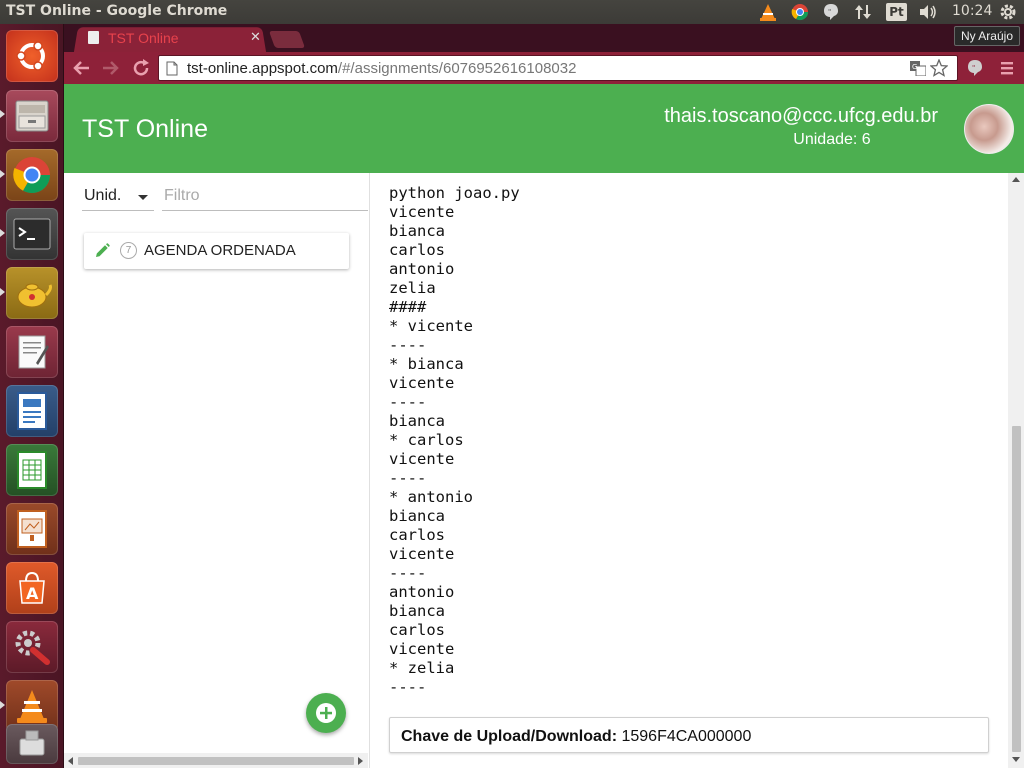  I want to click on new-tab-button, so click(287, 39).